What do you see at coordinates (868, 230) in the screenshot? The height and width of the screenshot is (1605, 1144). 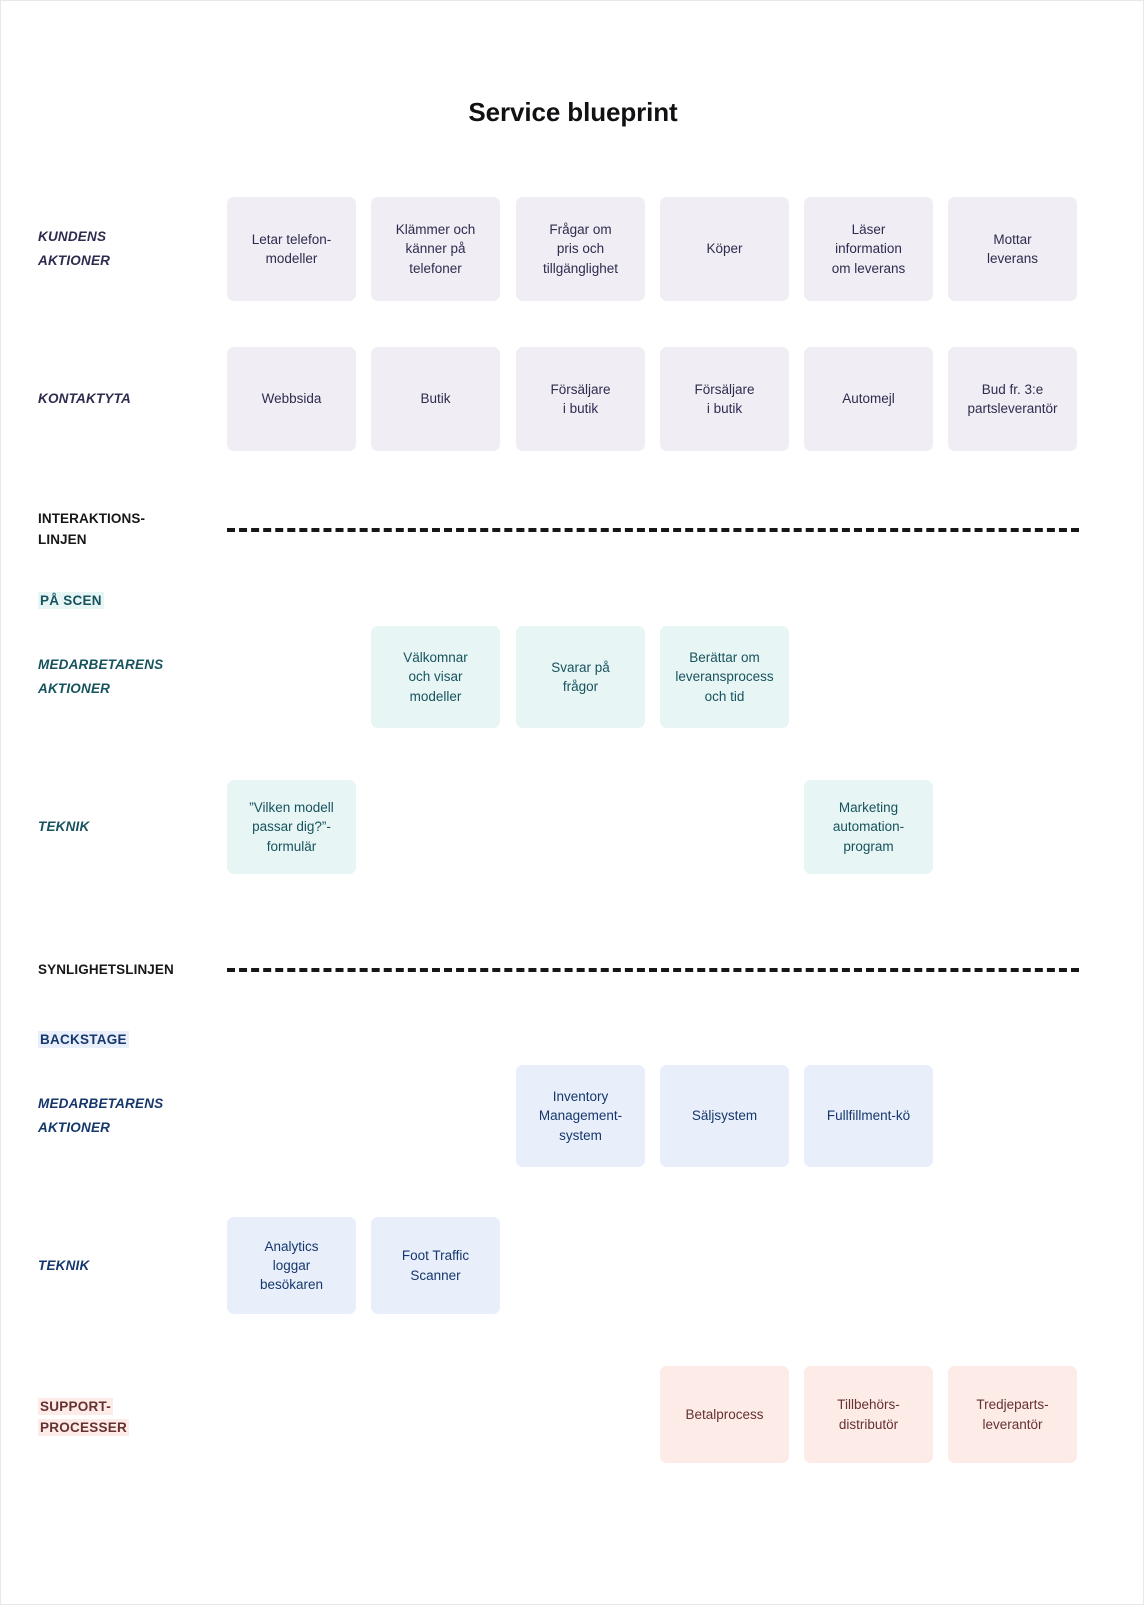 I see `card-line: Läser` at bounding box center [868, 230].